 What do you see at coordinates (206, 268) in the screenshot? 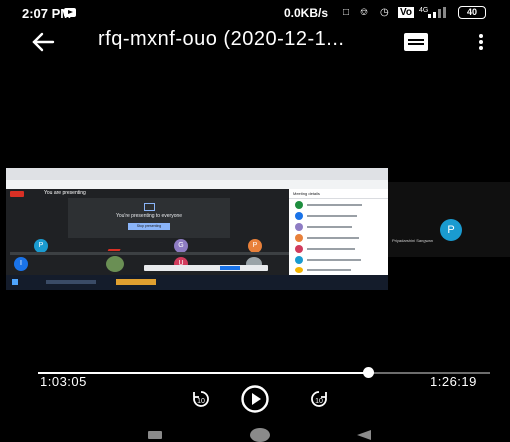
I see `meet-notification-toast` at bounding box center [206, 268].